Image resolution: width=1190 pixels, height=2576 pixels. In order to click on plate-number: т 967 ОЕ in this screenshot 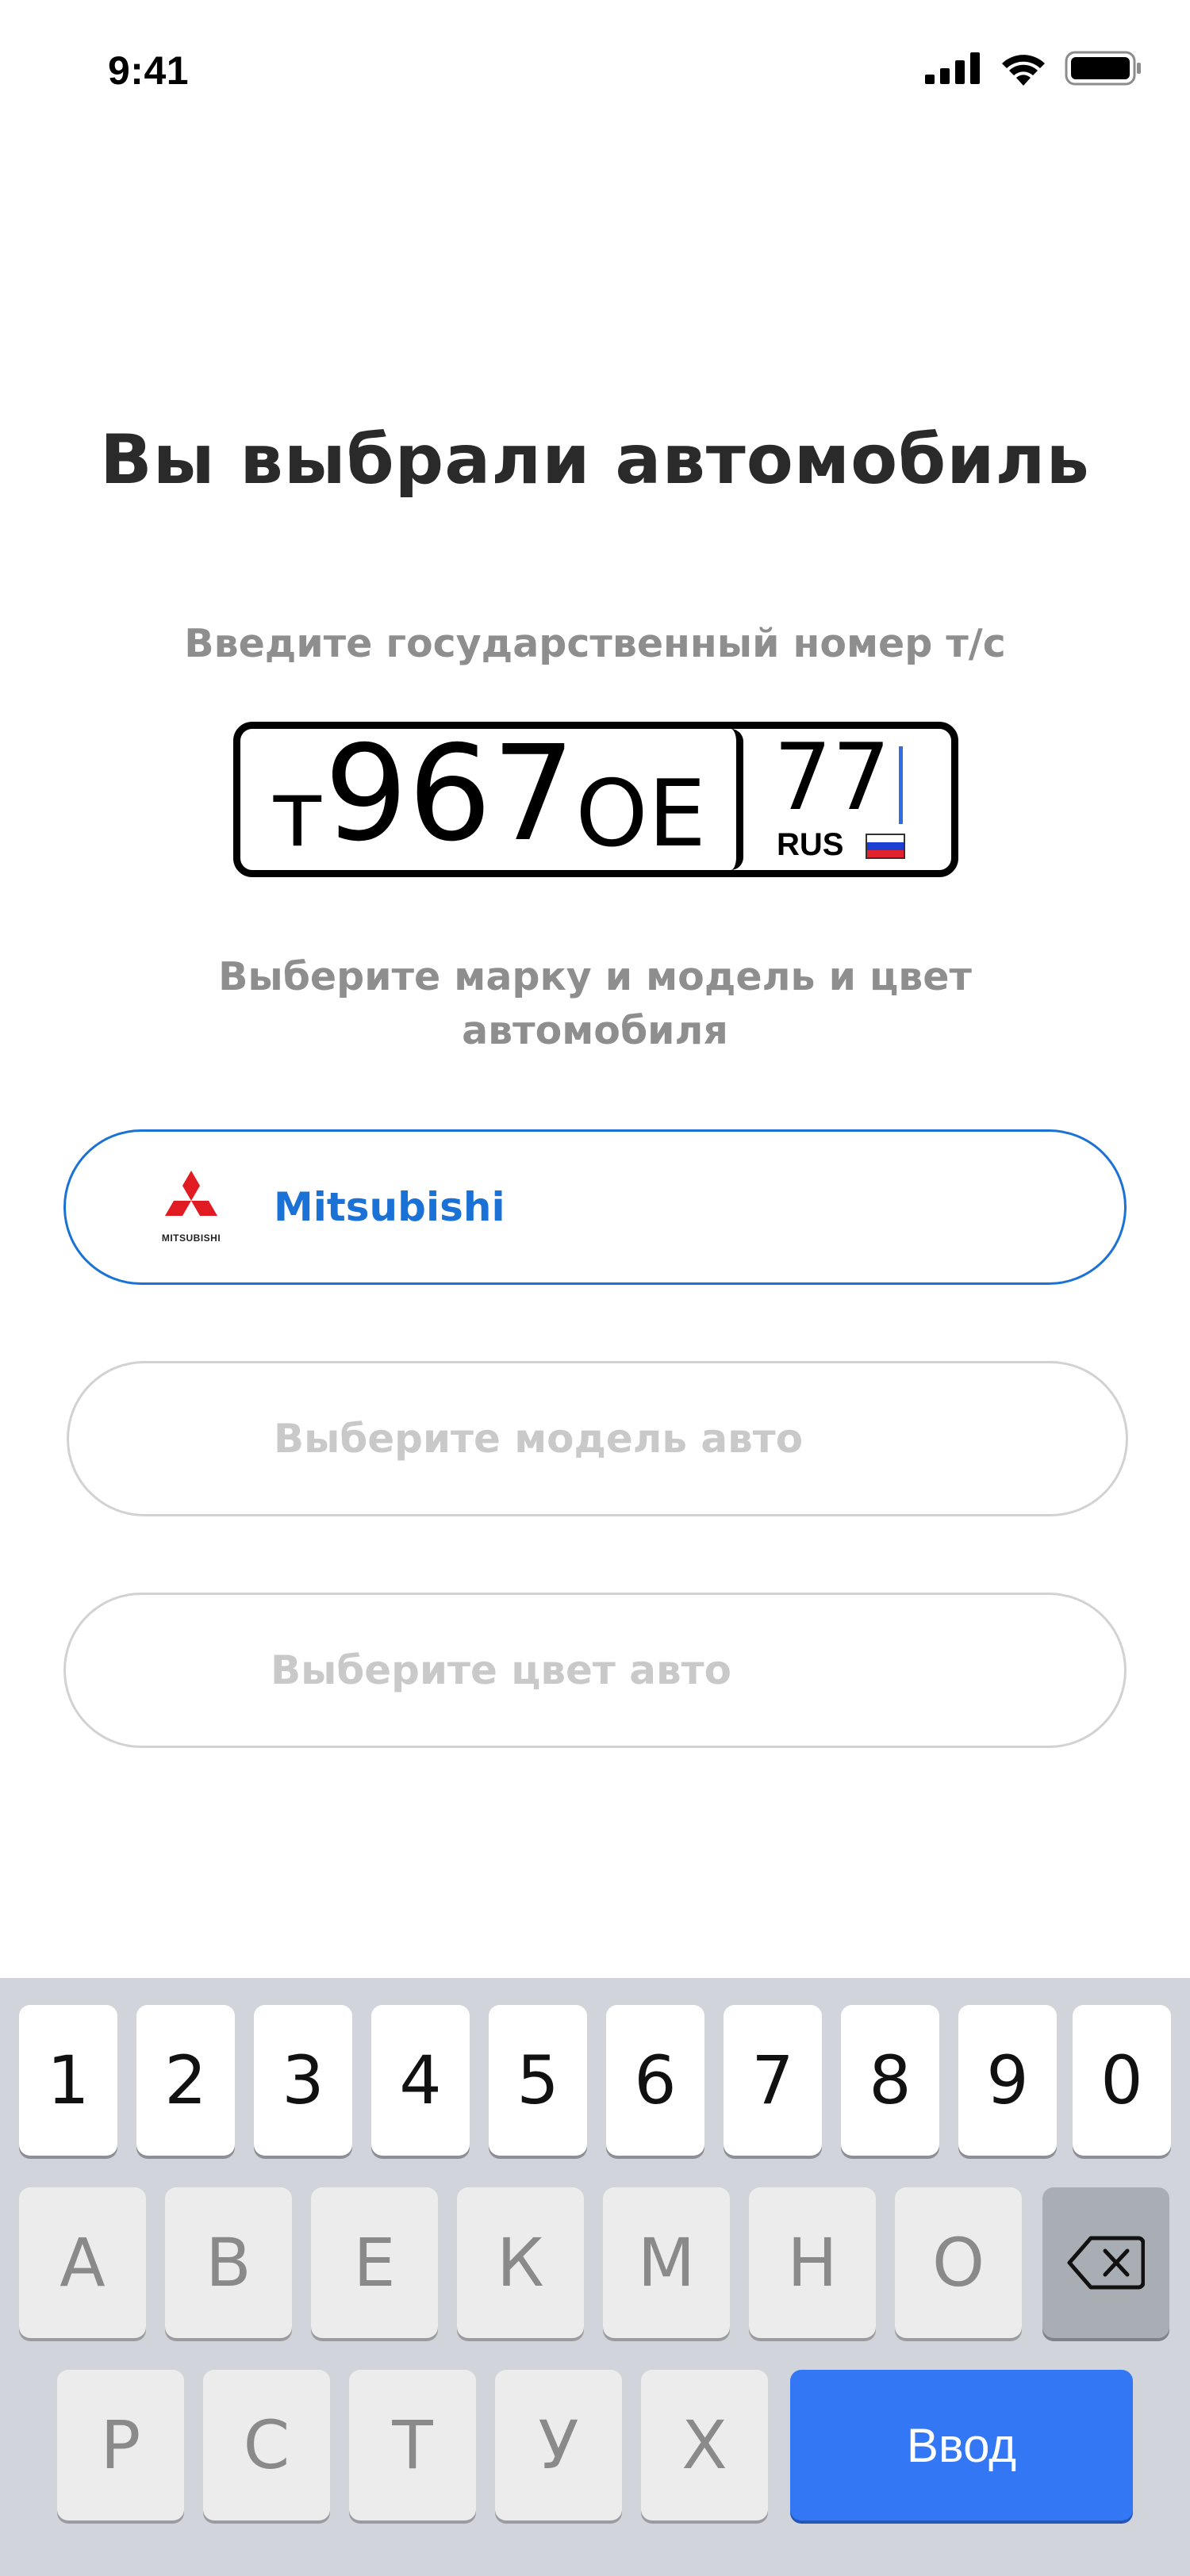, I will do `click(491, 799)`.